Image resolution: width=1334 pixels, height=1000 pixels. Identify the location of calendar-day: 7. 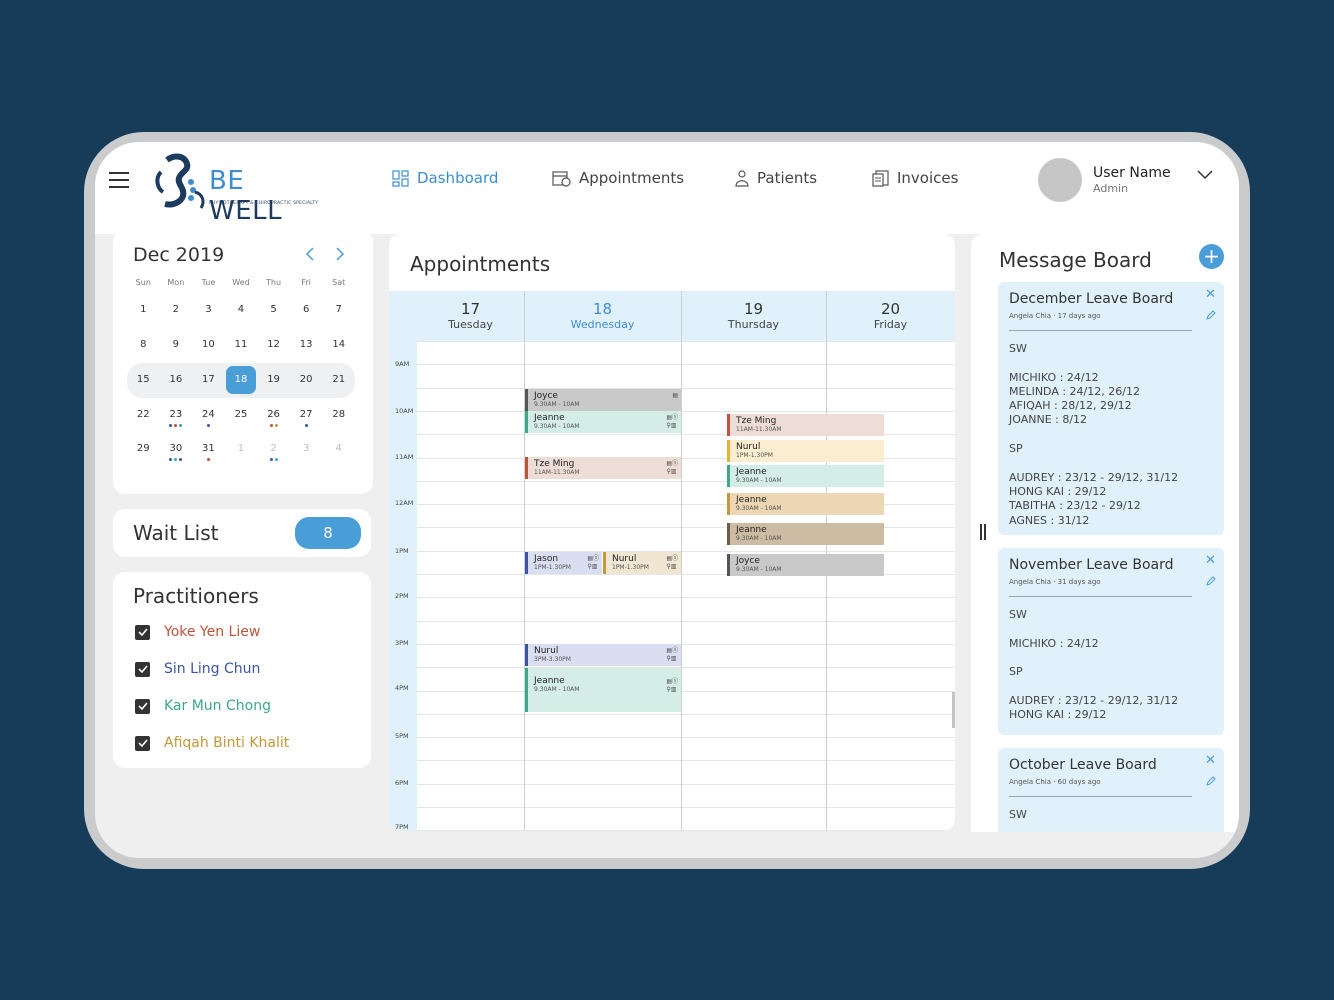
(338, 310).